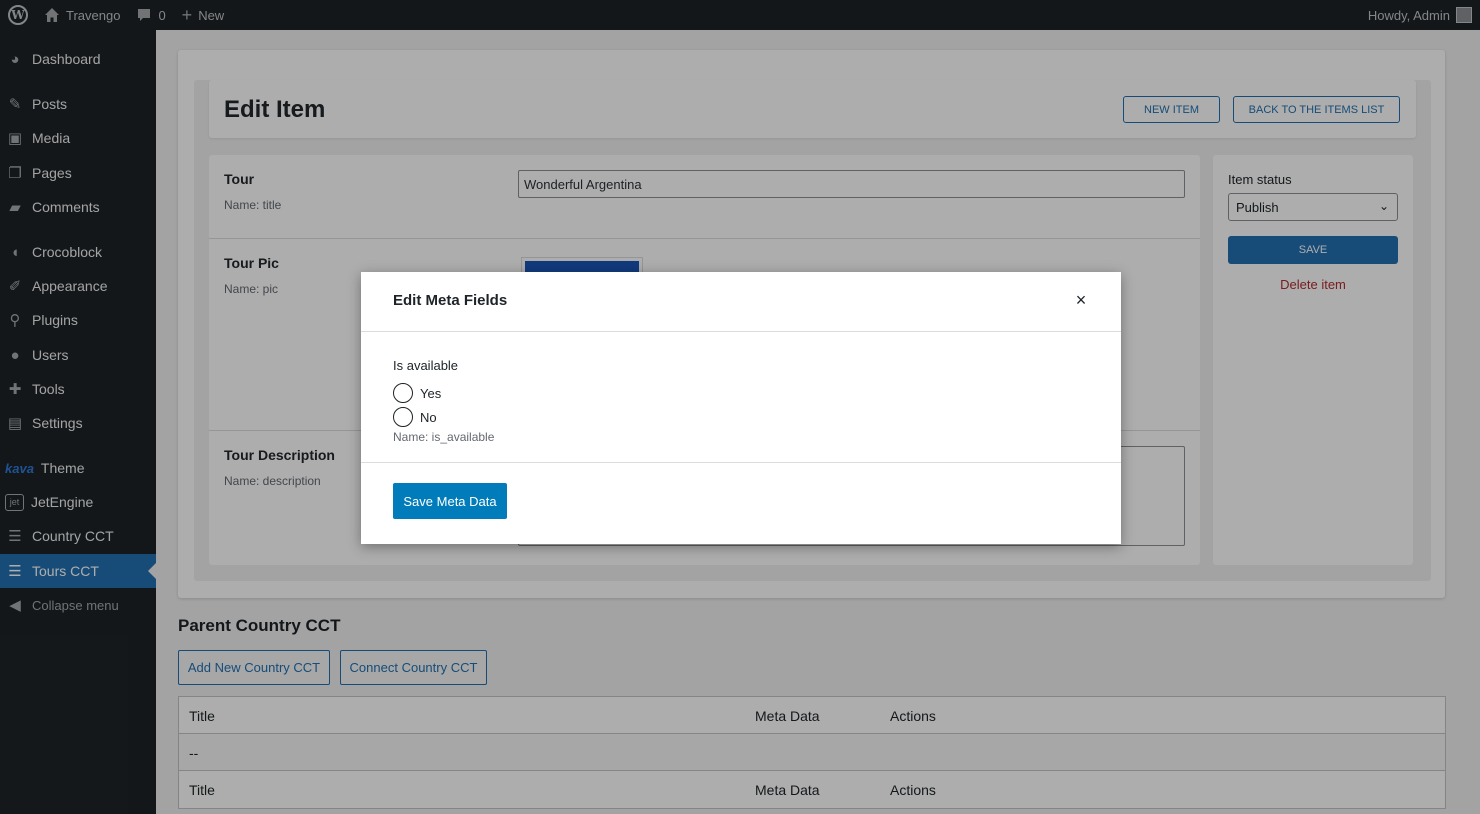 This screenshot has width=1480, height=814. Describe the element at coordinates (1081, 300) in the screenshot. I see `close-icon: ×` at that location.